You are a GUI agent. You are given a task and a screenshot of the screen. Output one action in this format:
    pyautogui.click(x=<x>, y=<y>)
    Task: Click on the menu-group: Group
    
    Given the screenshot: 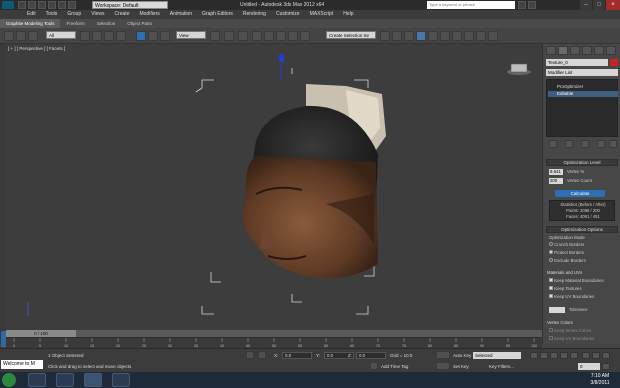 What is the action you would take?
    pyautogui.click(x=74, y=14)
    